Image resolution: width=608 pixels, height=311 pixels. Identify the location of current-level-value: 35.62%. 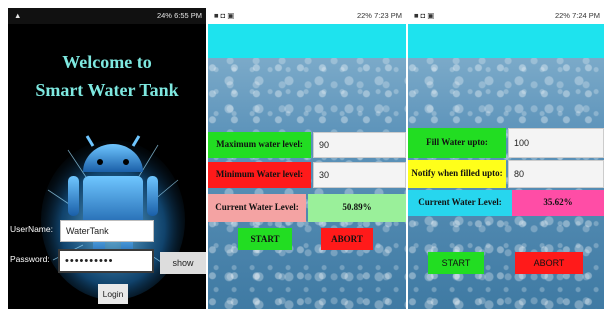
(558, 203).